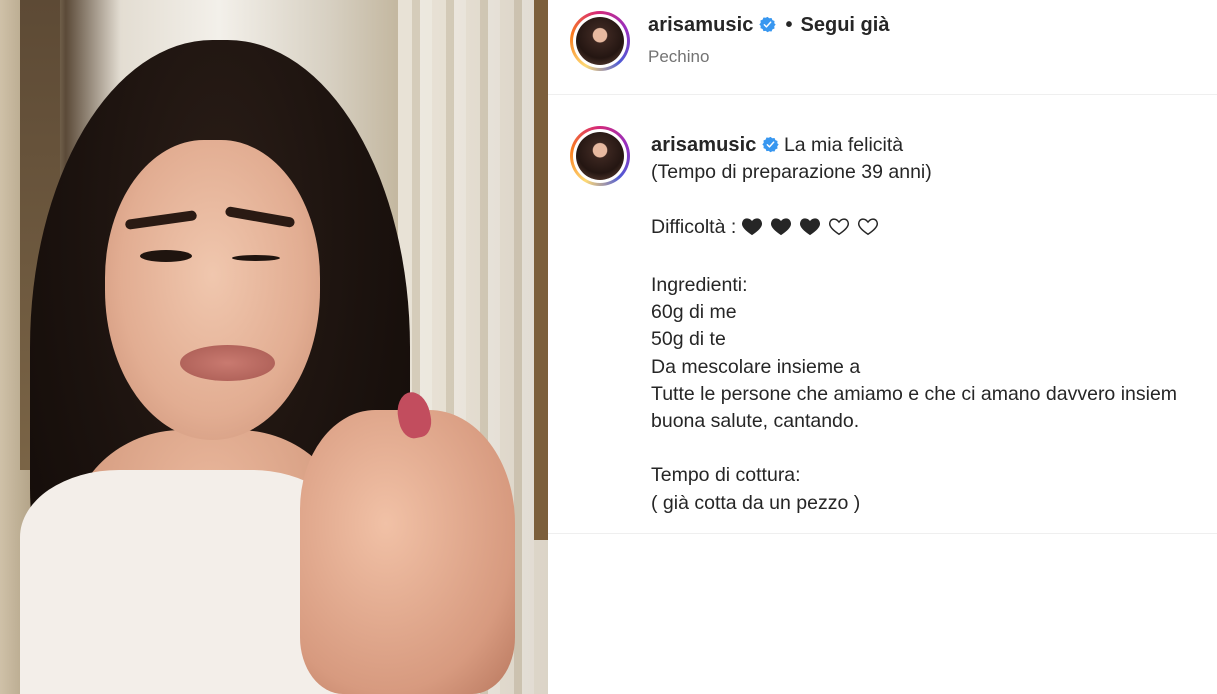 The image size is (1217, 694). Describe the element at coordinates (704, 145) in the screenshot. I see `caption-username-link: arisamusic` at that location.